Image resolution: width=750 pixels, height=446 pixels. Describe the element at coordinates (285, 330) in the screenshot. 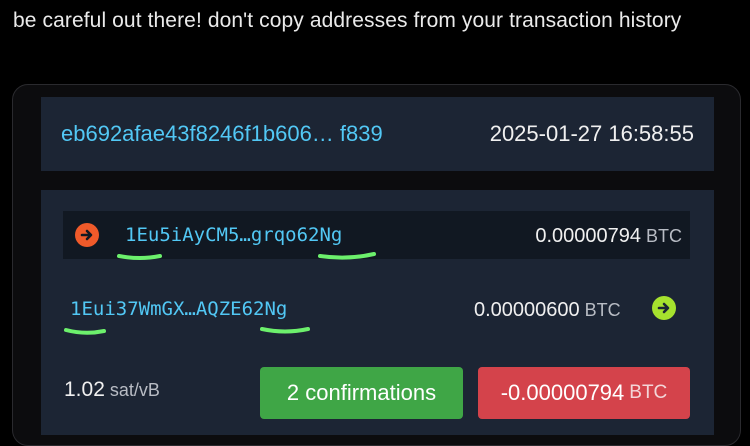

I see `underline-output-suffix` at that location.